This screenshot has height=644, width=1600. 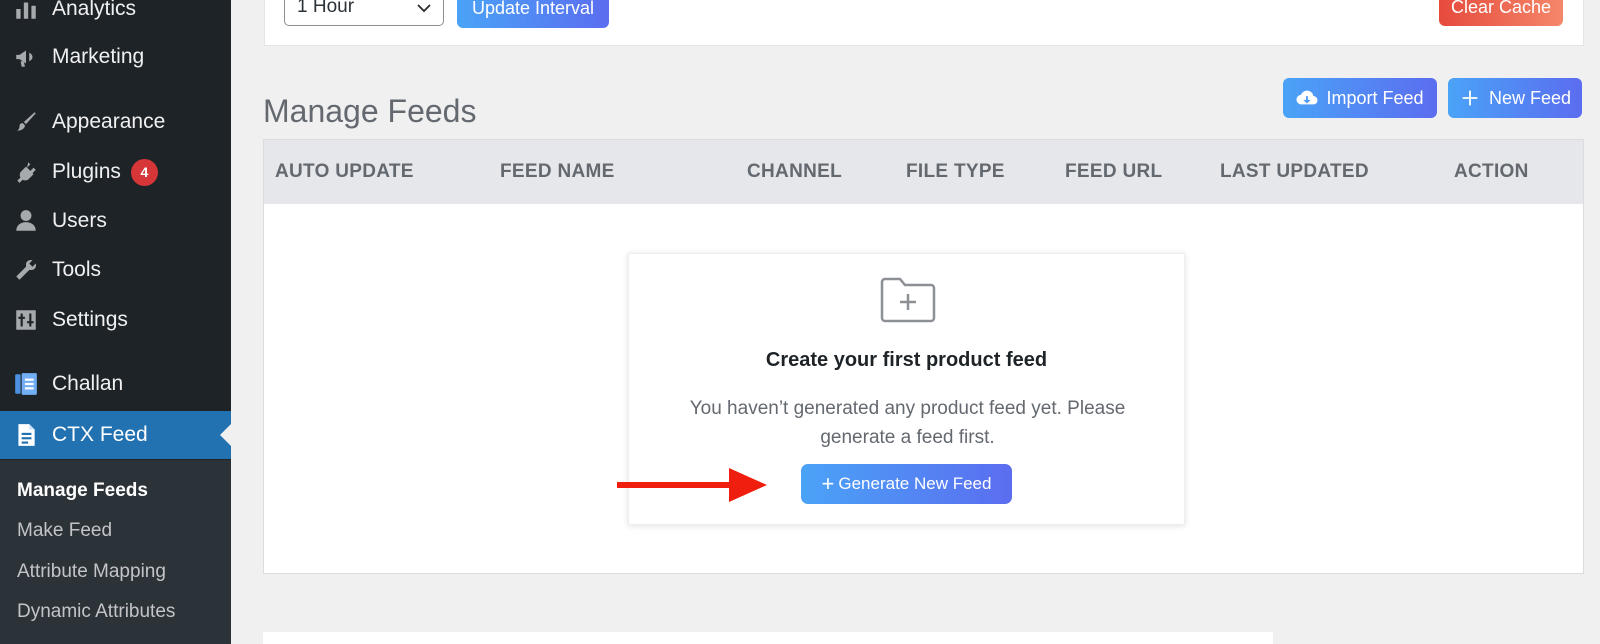 What do you see at coordinates (144, 172) in the screenshot?
I see `update-count-badge: 4` at bounding box center [144, 172].